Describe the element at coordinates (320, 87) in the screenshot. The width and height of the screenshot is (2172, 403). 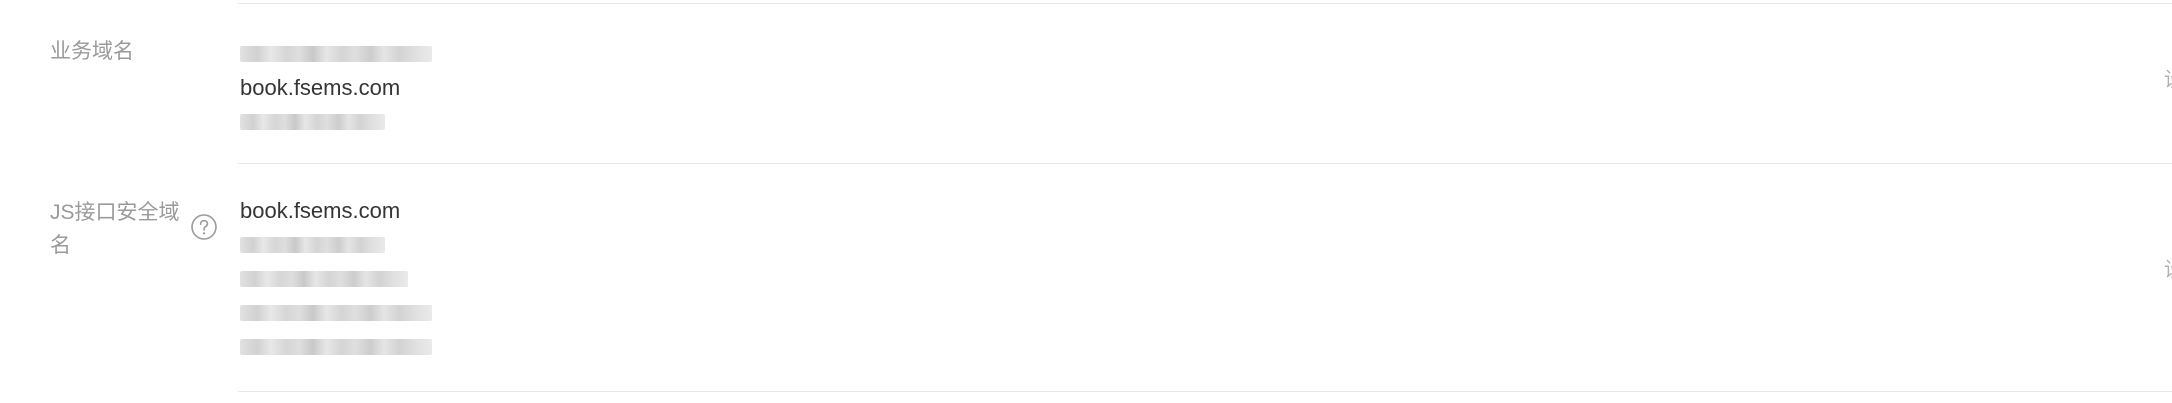
I see `business-domain-item: book.fsems.com` at that location.